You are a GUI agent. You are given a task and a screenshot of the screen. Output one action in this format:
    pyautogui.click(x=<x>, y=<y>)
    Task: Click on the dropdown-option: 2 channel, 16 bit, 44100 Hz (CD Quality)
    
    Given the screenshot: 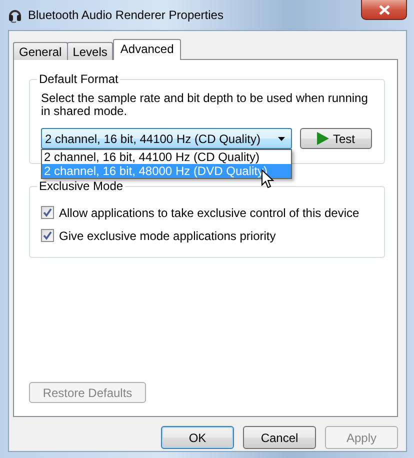 What is the action you would take?
    pyautogui.click(x=166, y=157)
    